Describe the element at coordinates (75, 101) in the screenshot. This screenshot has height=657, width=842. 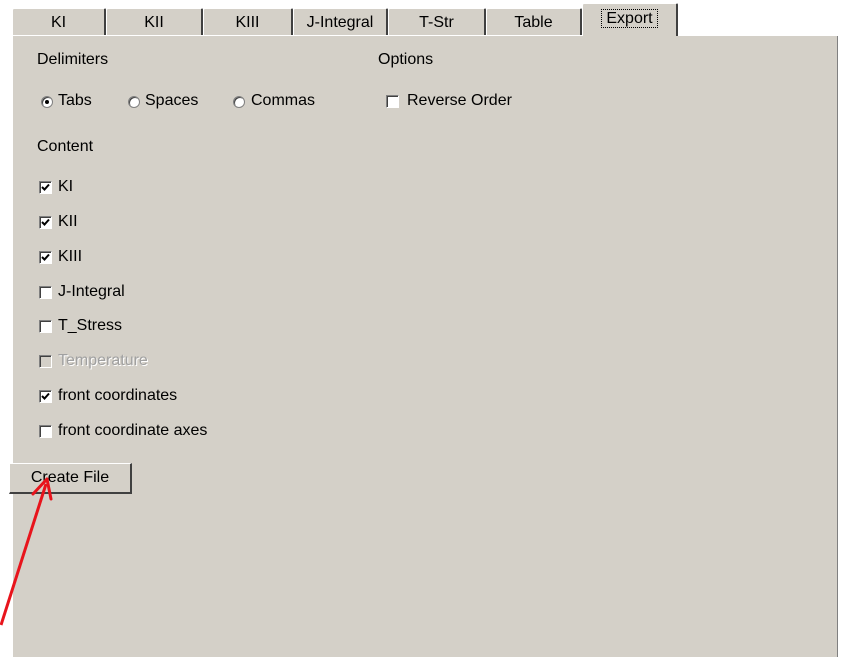
I see `tabs-radio-label: Tabs` at that location.